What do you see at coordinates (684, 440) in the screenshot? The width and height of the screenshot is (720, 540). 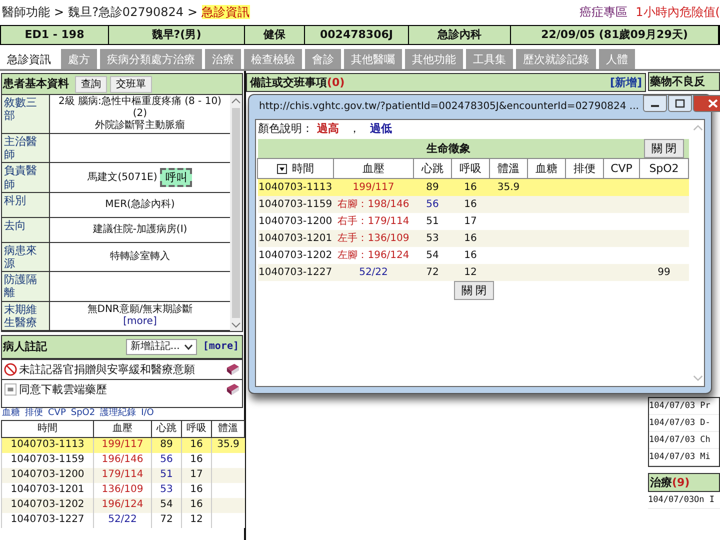 I see `list-row: 104/07/03 Ch` at bounding box center [684, 440].